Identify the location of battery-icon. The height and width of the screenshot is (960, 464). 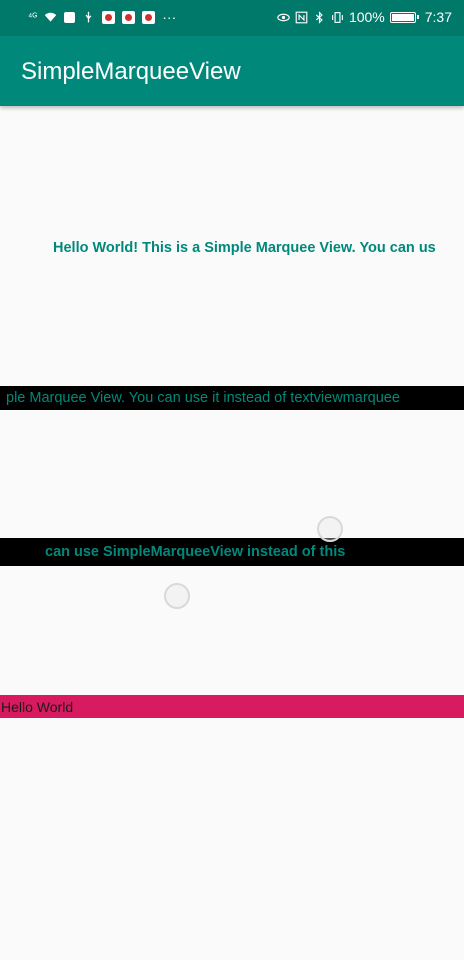
(404, 17).